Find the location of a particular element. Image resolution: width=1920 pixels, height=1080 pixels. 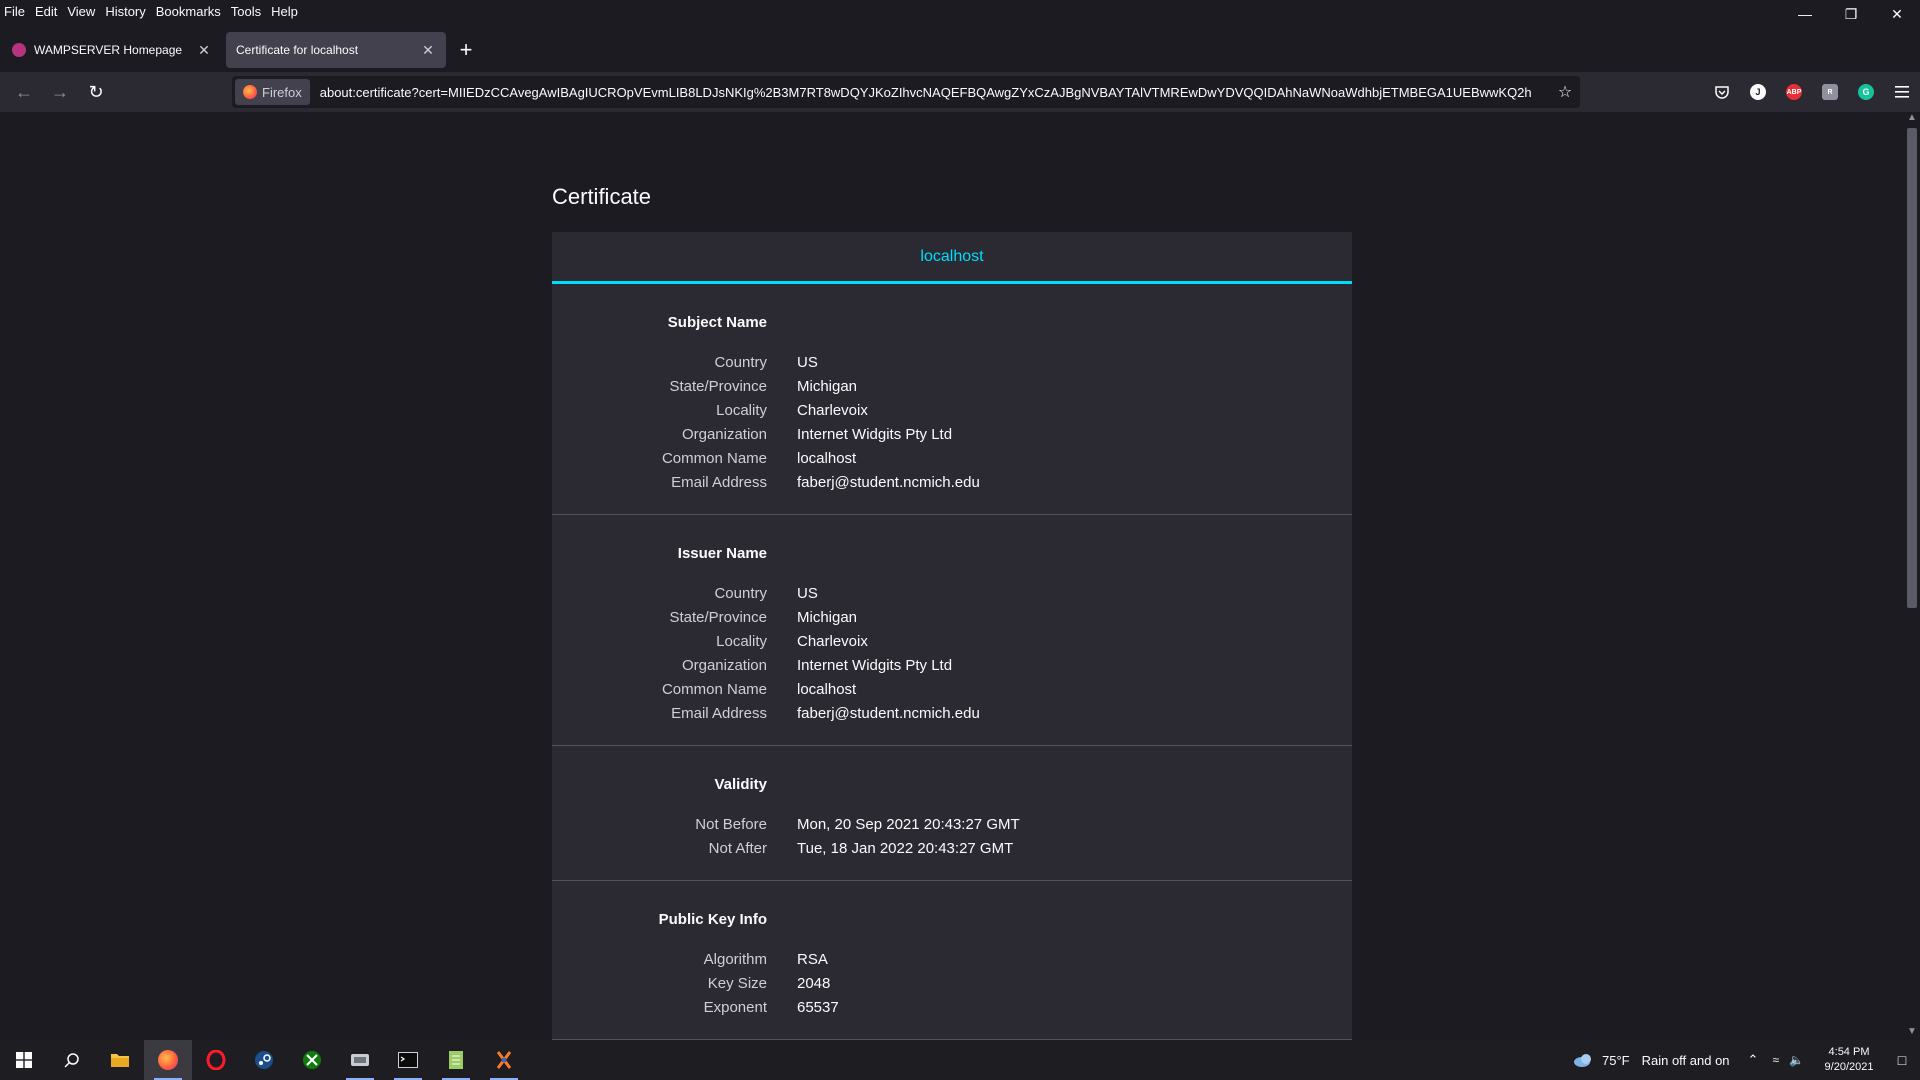

row-value: 65537 is located at coordinates (818, 1007).